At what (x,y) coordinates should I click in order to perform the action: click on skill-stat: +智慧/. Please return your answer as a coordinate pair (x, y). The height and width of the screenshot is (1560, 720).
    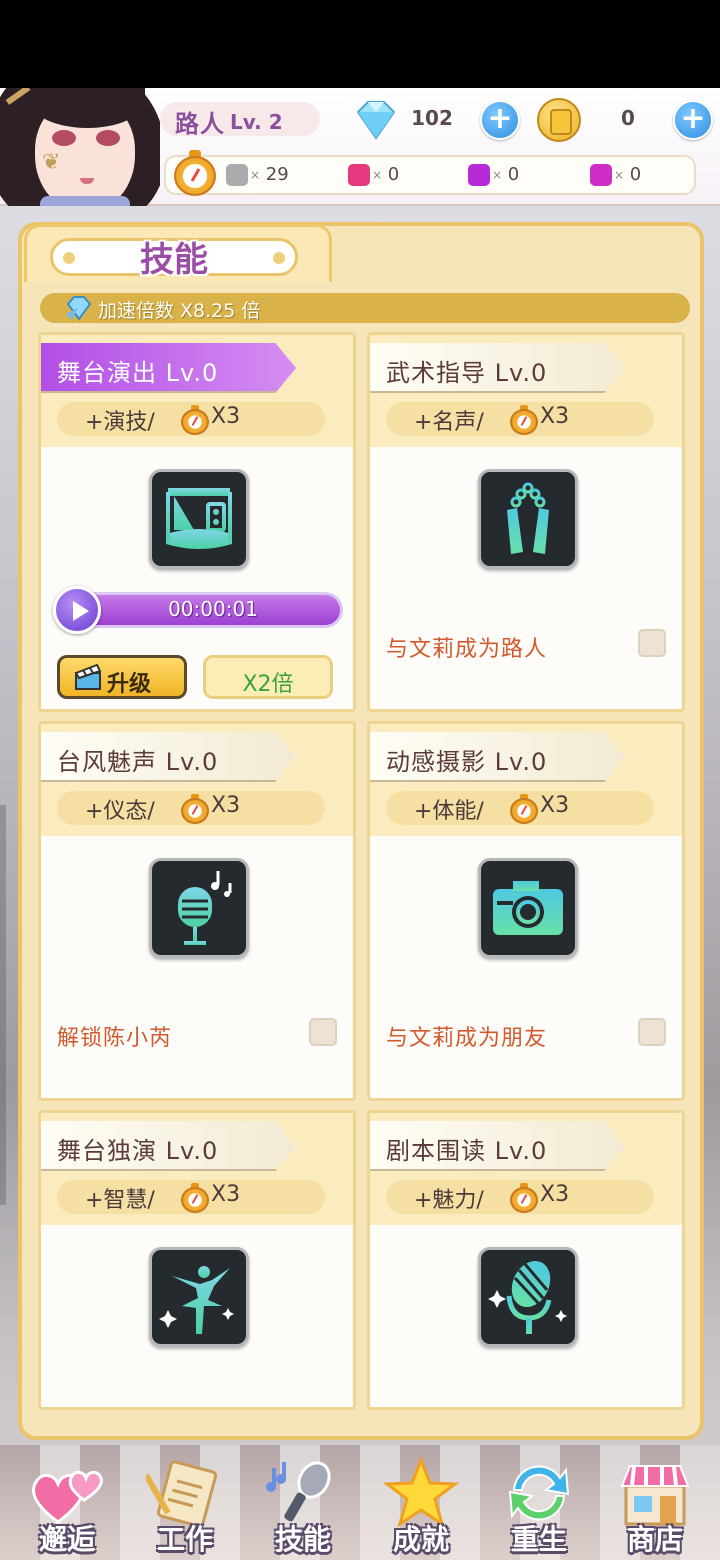
    Looking at the image, I should click on (120, 1200).